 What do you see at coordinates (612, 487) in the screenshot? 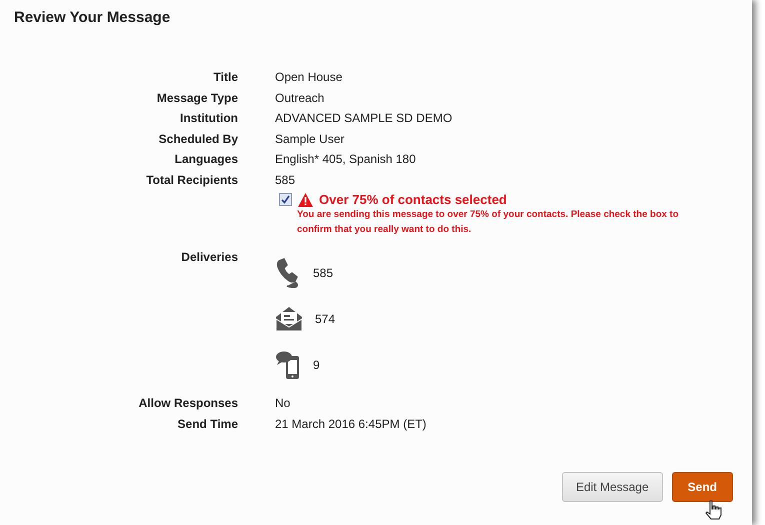
I see `edit-button: Edit Message` at bounding box center [612, 487].